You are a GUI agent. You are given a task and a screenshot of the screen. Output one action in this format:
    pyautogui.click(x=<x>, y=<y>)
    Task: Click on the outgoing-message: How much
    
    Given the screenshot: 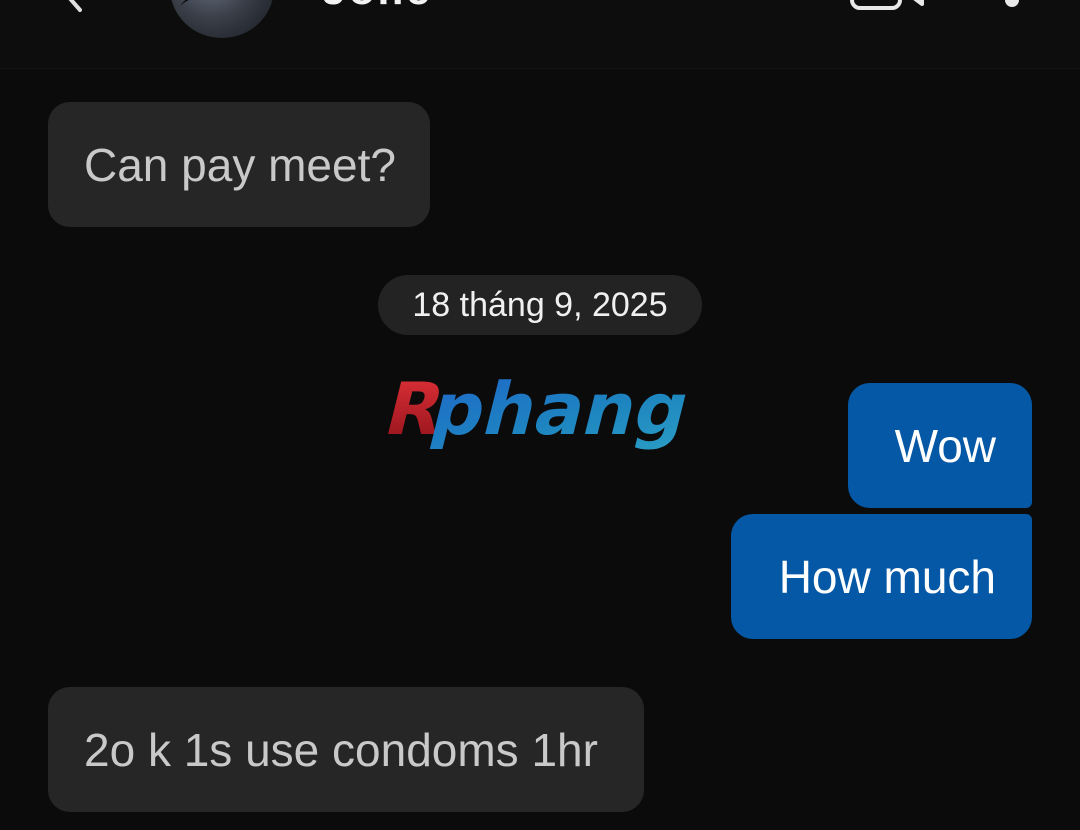 What is the action you would take?
    pyautogui.click(x=881, y=576)
    